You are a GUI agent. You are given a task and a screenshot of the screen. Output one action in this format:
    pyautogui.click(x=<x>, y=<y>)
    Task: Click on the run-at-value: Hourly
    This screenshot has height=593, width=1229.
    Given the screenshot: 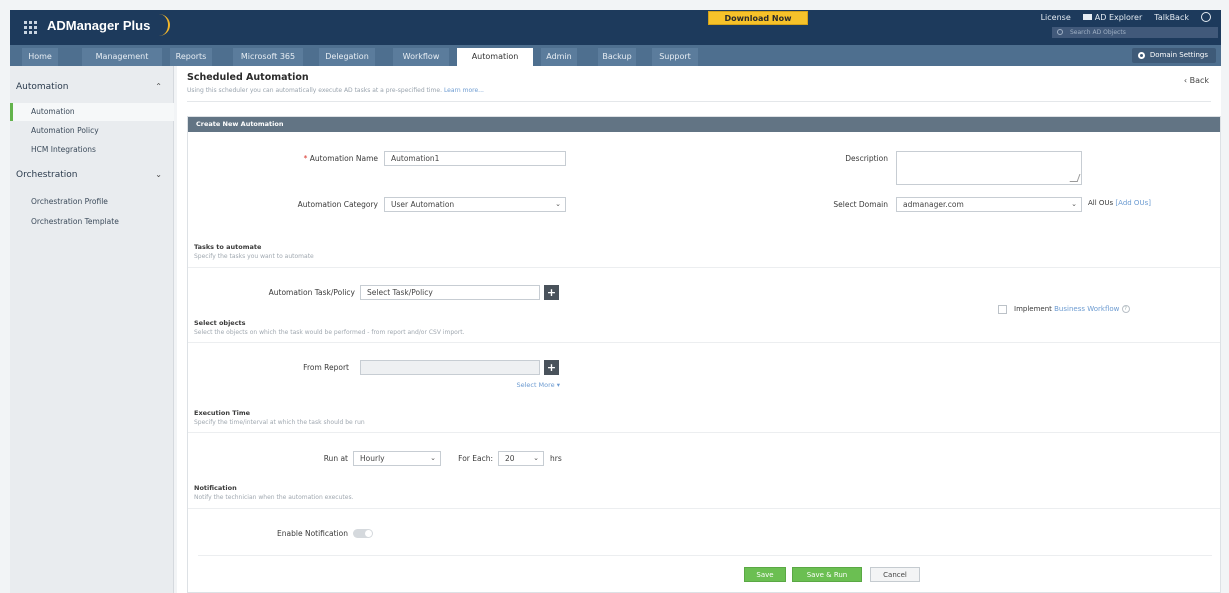 What is the action you would take?
    pyautogui.click(x=372, y=458)
    